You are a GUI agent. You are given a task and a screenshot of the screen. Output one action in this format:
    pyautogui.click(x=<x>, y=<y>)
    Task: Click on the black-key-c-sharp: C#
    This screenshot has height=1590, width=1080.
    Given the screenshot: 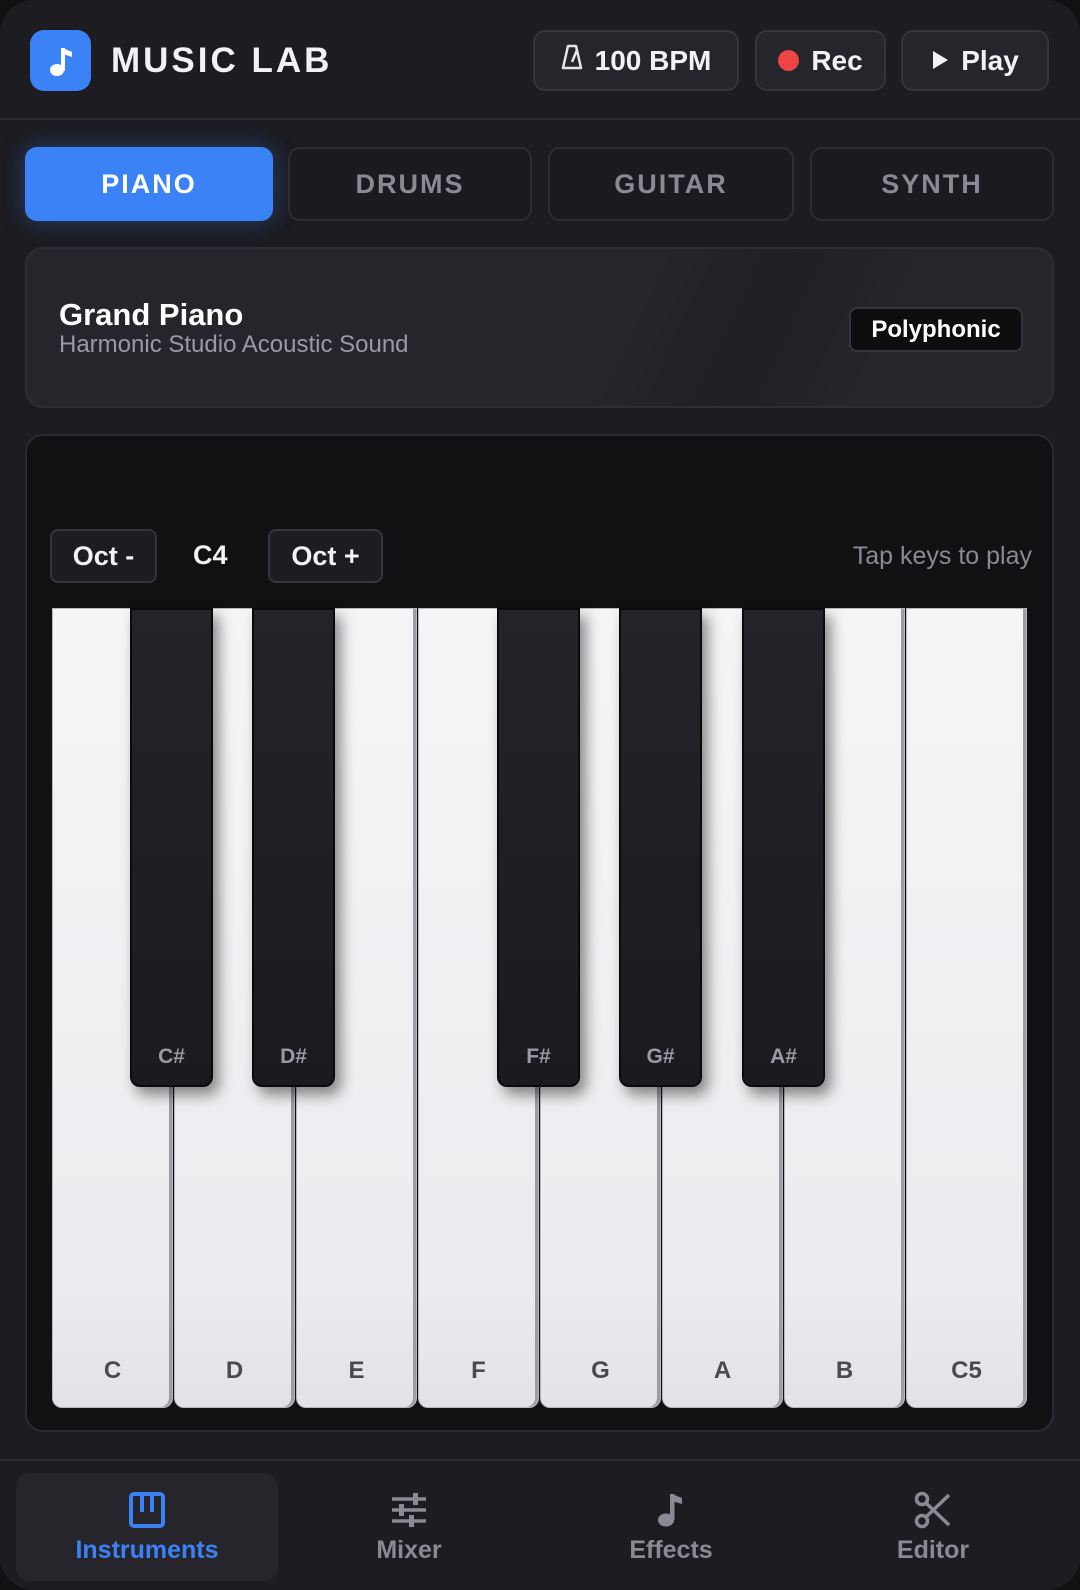 What is the action you would take?
    pyautogui.click(x=171, y=847)
    